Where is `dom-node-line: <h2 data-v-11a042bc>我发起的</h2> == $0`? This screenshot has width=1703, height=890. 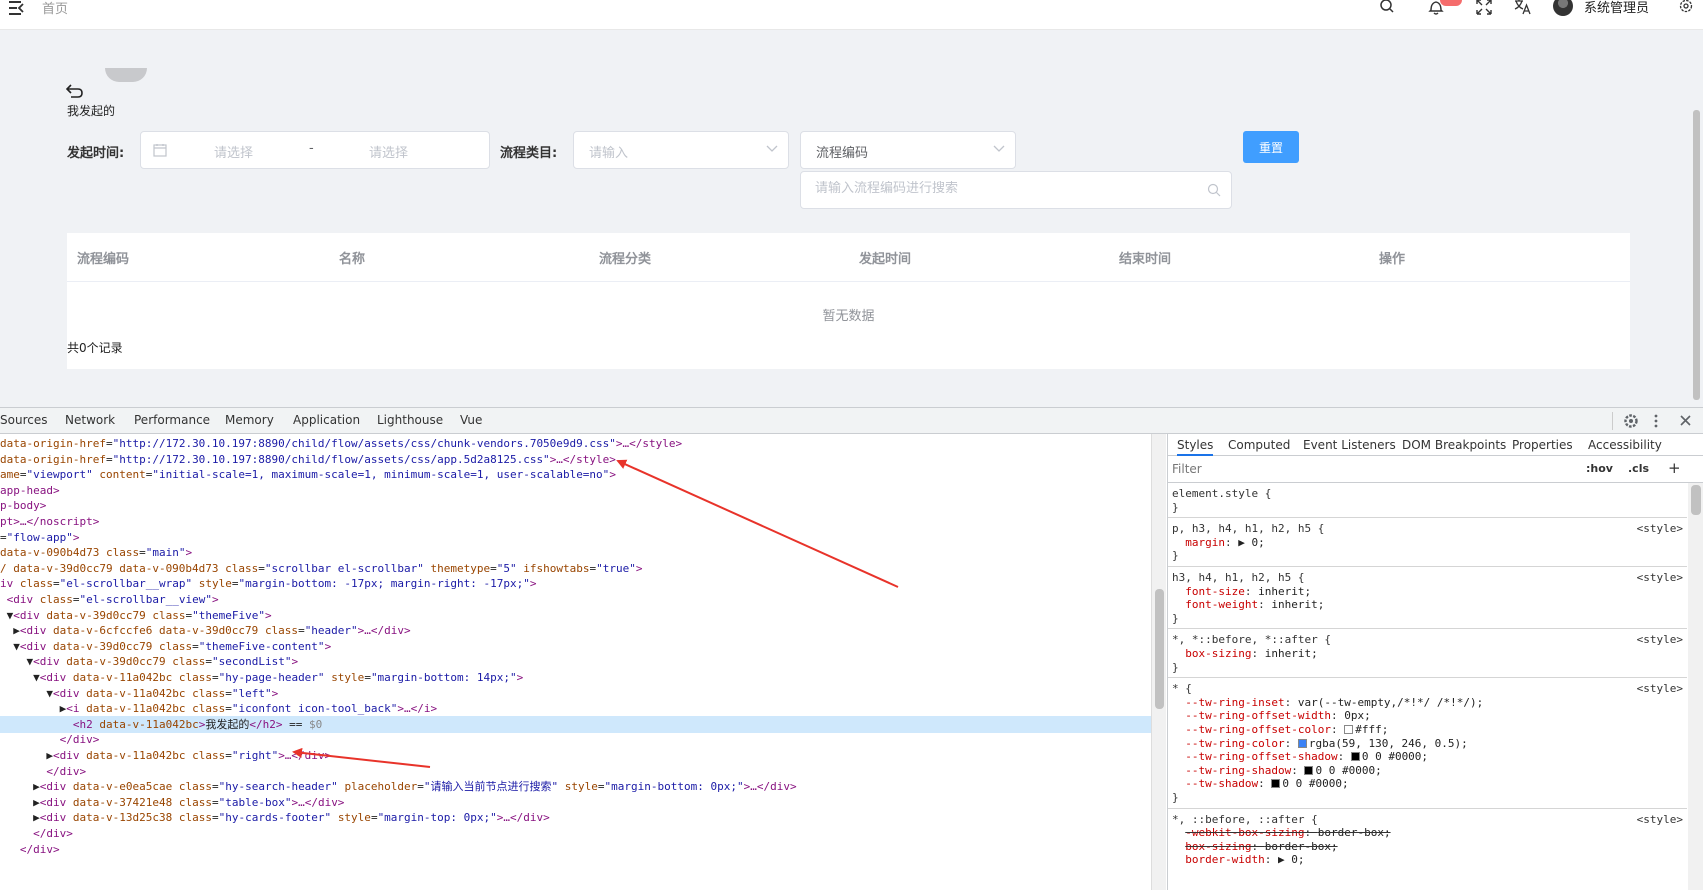
dom-node-line: <h2 data-v-11a042bc>我发起的</h2> == $0 is located at coordinates (575, 724).